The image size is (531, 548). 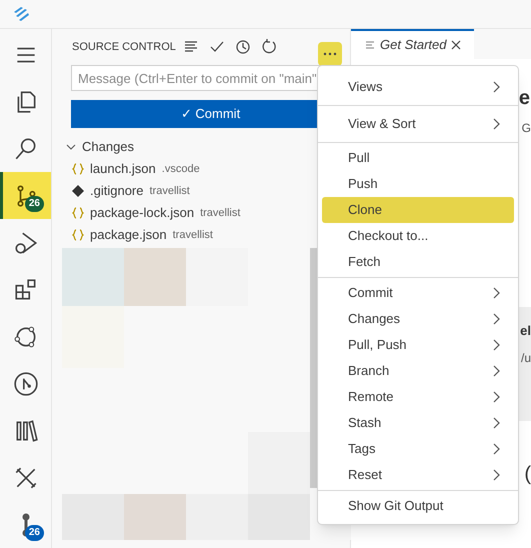 I want to click on editor-text: (, so click(x=527, y=474).